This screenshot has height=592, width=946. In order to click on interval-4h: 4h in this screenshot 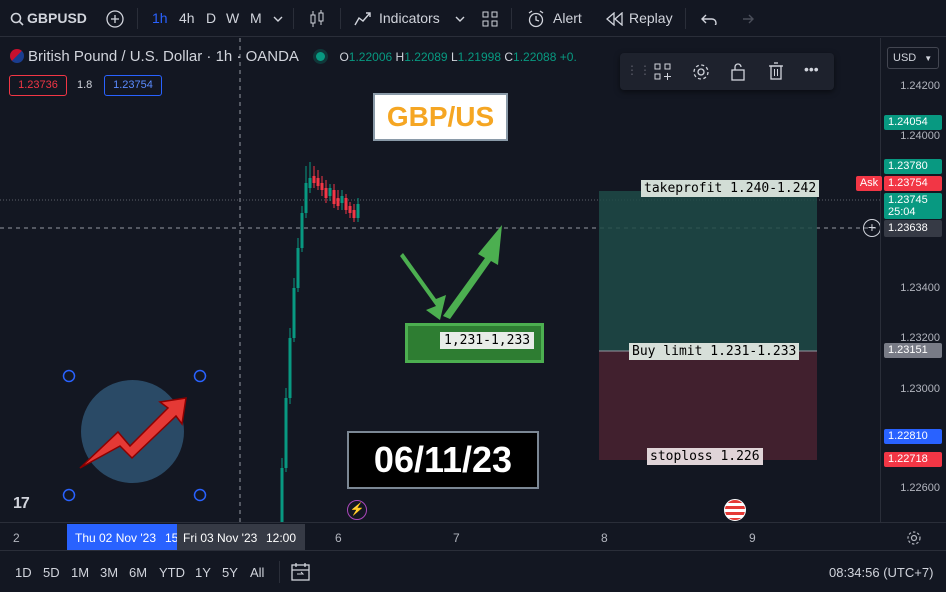, I will do `click(187, 18)`.